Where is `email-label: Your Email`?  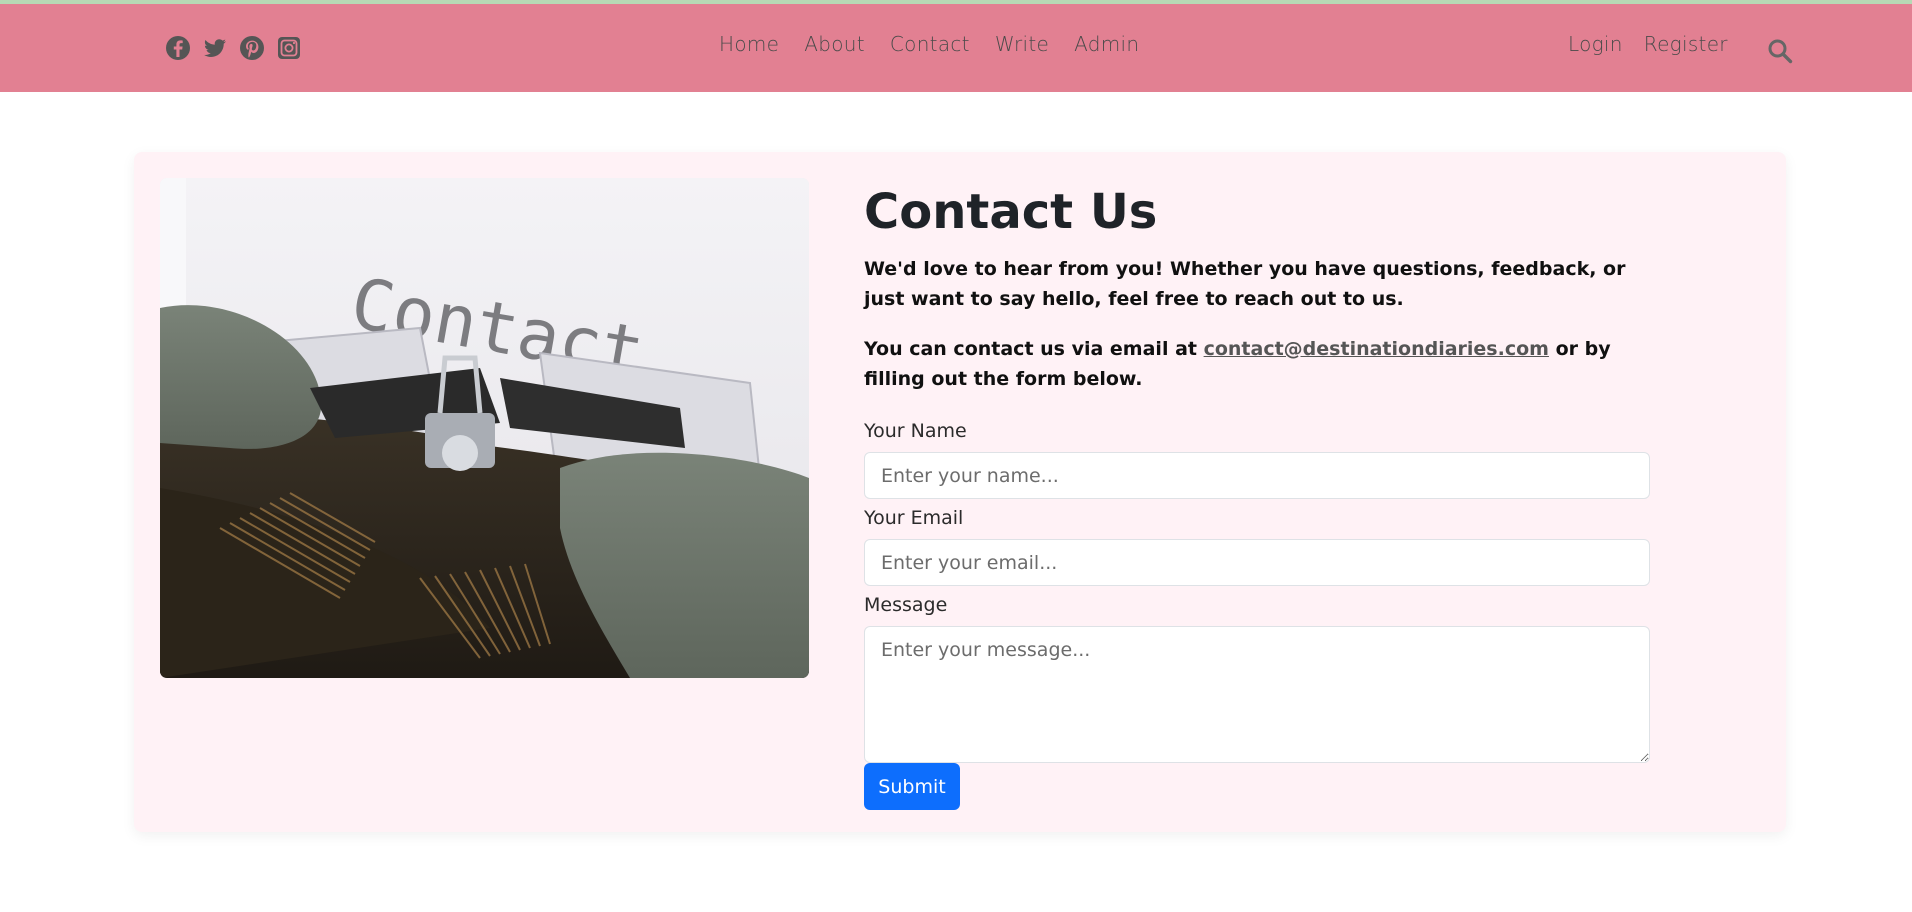 email-label: Your Email is located at coordinates (914, 518).